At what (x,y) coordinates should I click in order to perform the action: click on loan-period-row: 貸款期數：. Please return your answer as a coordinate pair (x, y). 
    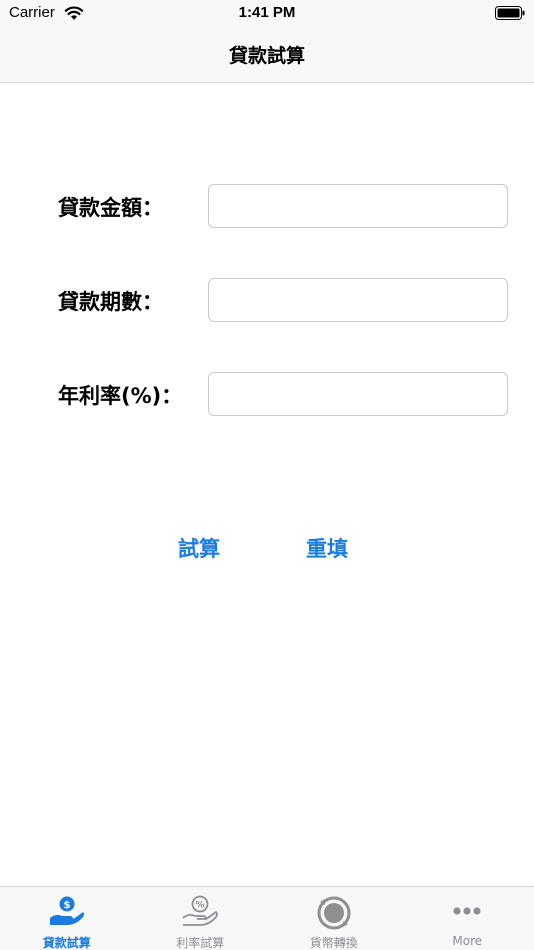
    Looking at the image, I should click on (267, 300).